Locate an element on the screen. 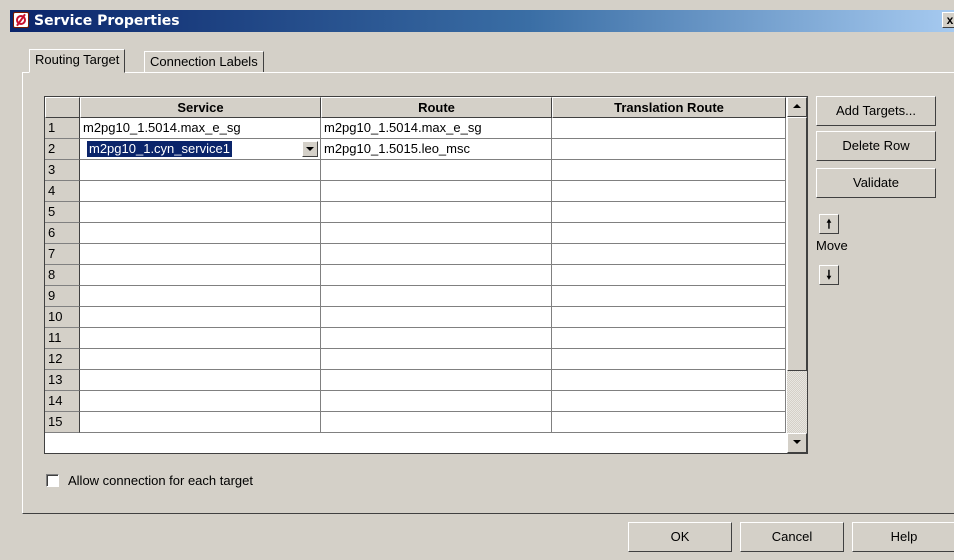  scroll-thumb is located at coordinates (797, 244).